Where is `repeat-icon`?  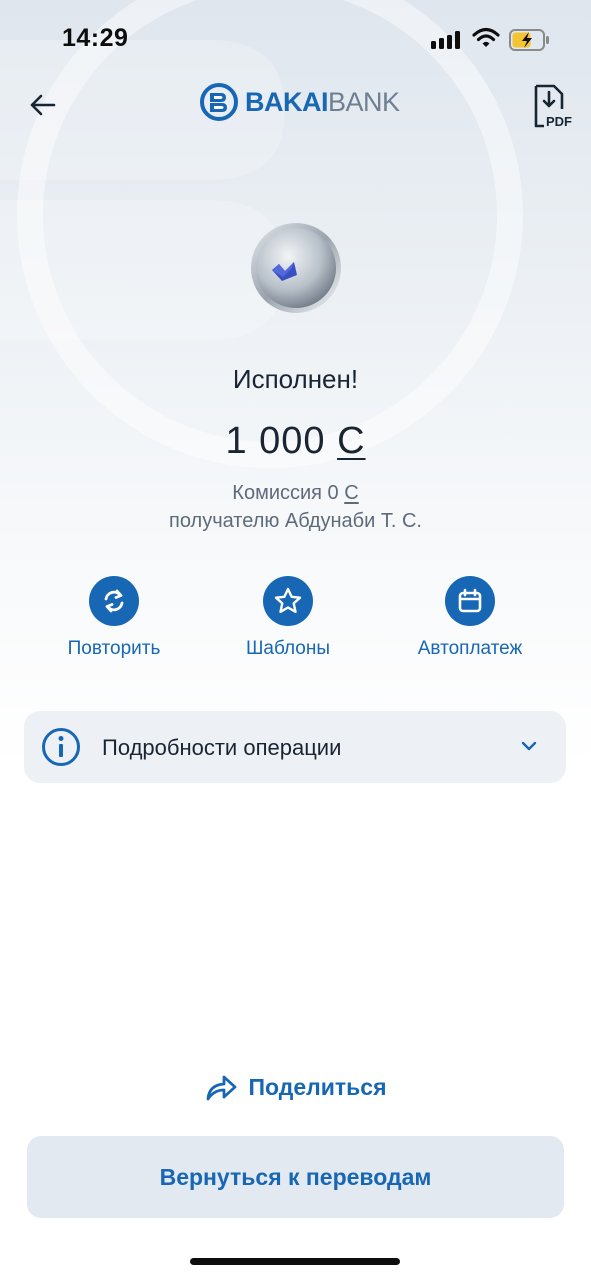 repeat-icon is located at coordinates (114, 601).